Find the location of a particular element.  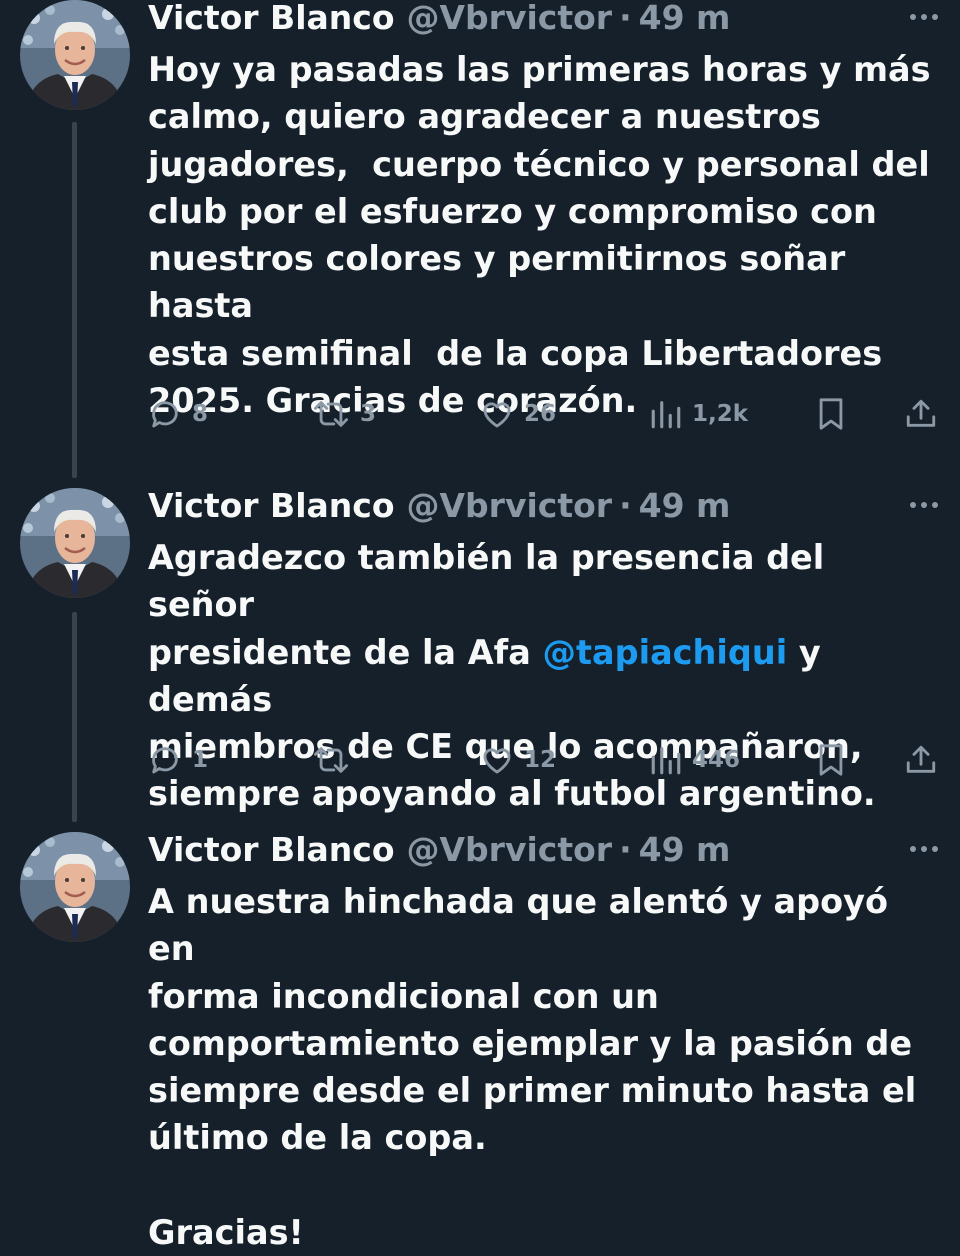

reply-count: 1 is located at coordinates (200, 760).